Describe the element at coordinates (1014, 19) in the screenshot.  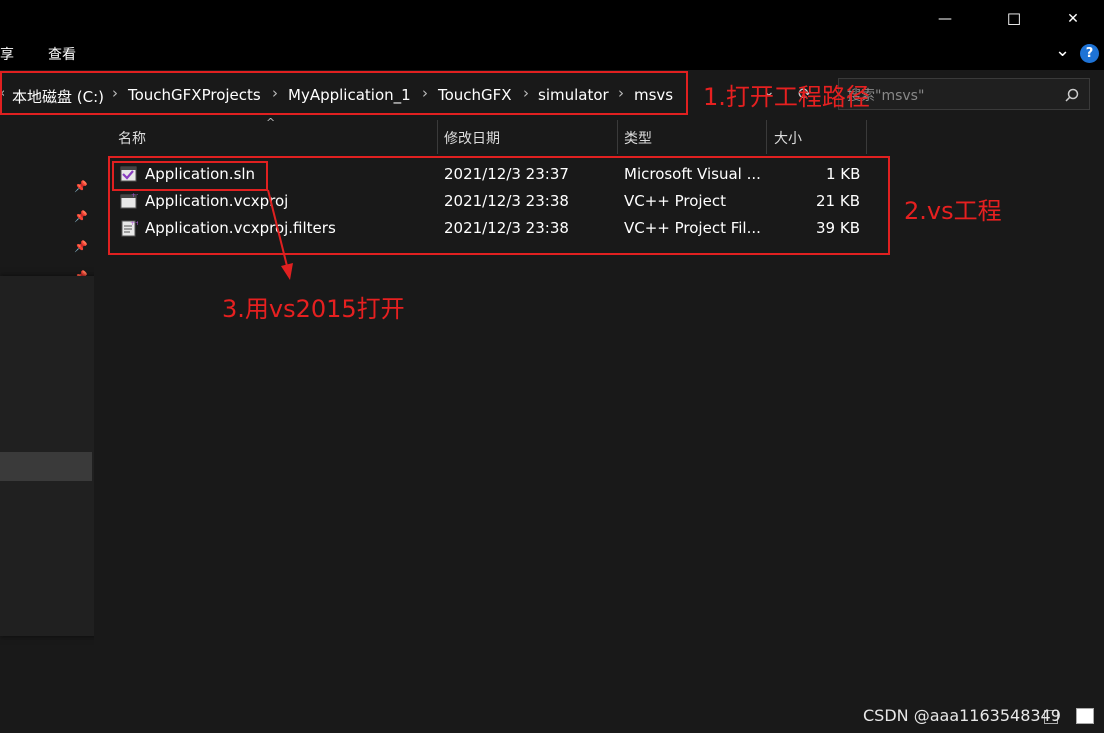
I see `maximize-button: ☐` at that location.